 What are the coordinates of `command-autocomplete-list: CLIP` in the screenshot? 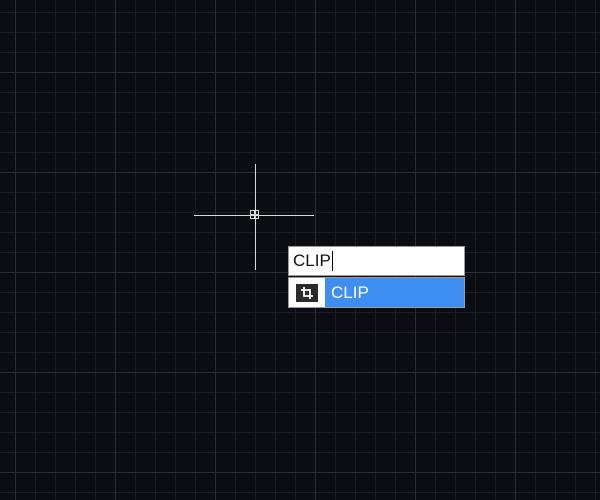 It's located at (376, 292).